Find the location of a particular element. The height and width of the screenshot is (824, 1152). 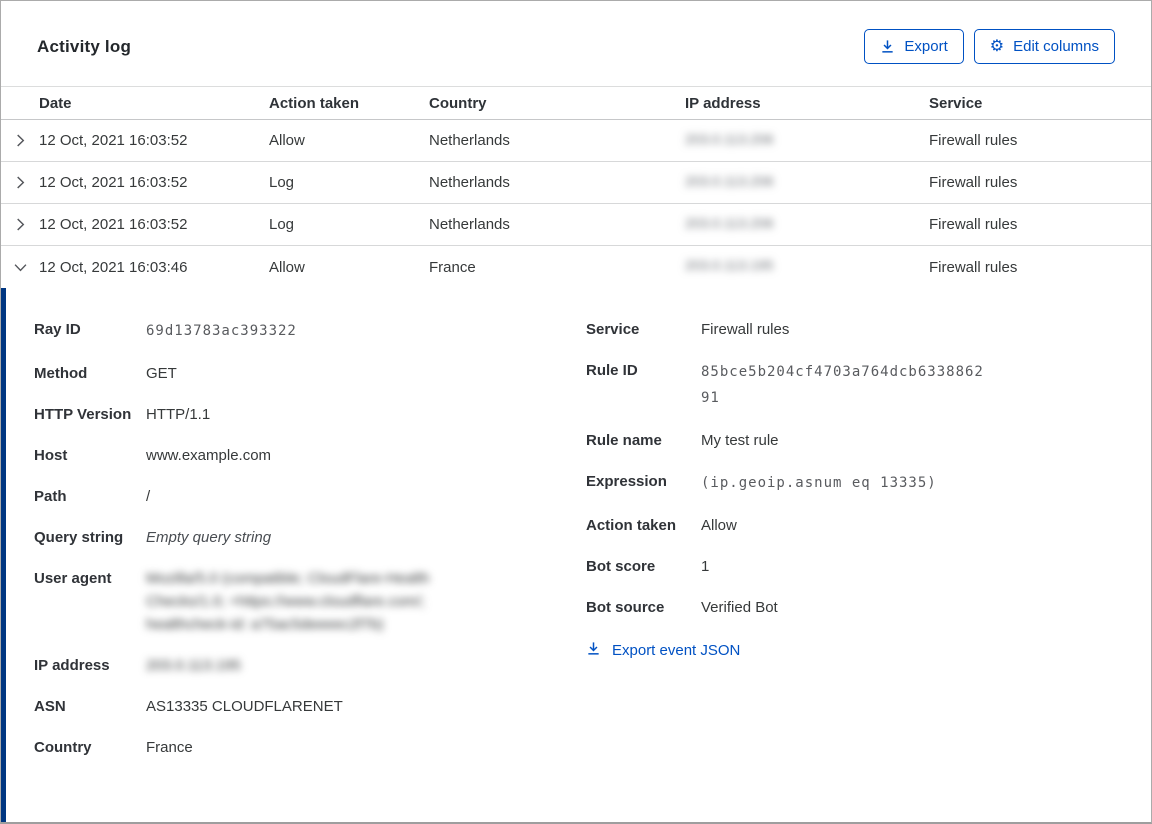

detail-field-value: 85bce5b204cf4703a764dcb633886291 is located at coordinates (842, 385).